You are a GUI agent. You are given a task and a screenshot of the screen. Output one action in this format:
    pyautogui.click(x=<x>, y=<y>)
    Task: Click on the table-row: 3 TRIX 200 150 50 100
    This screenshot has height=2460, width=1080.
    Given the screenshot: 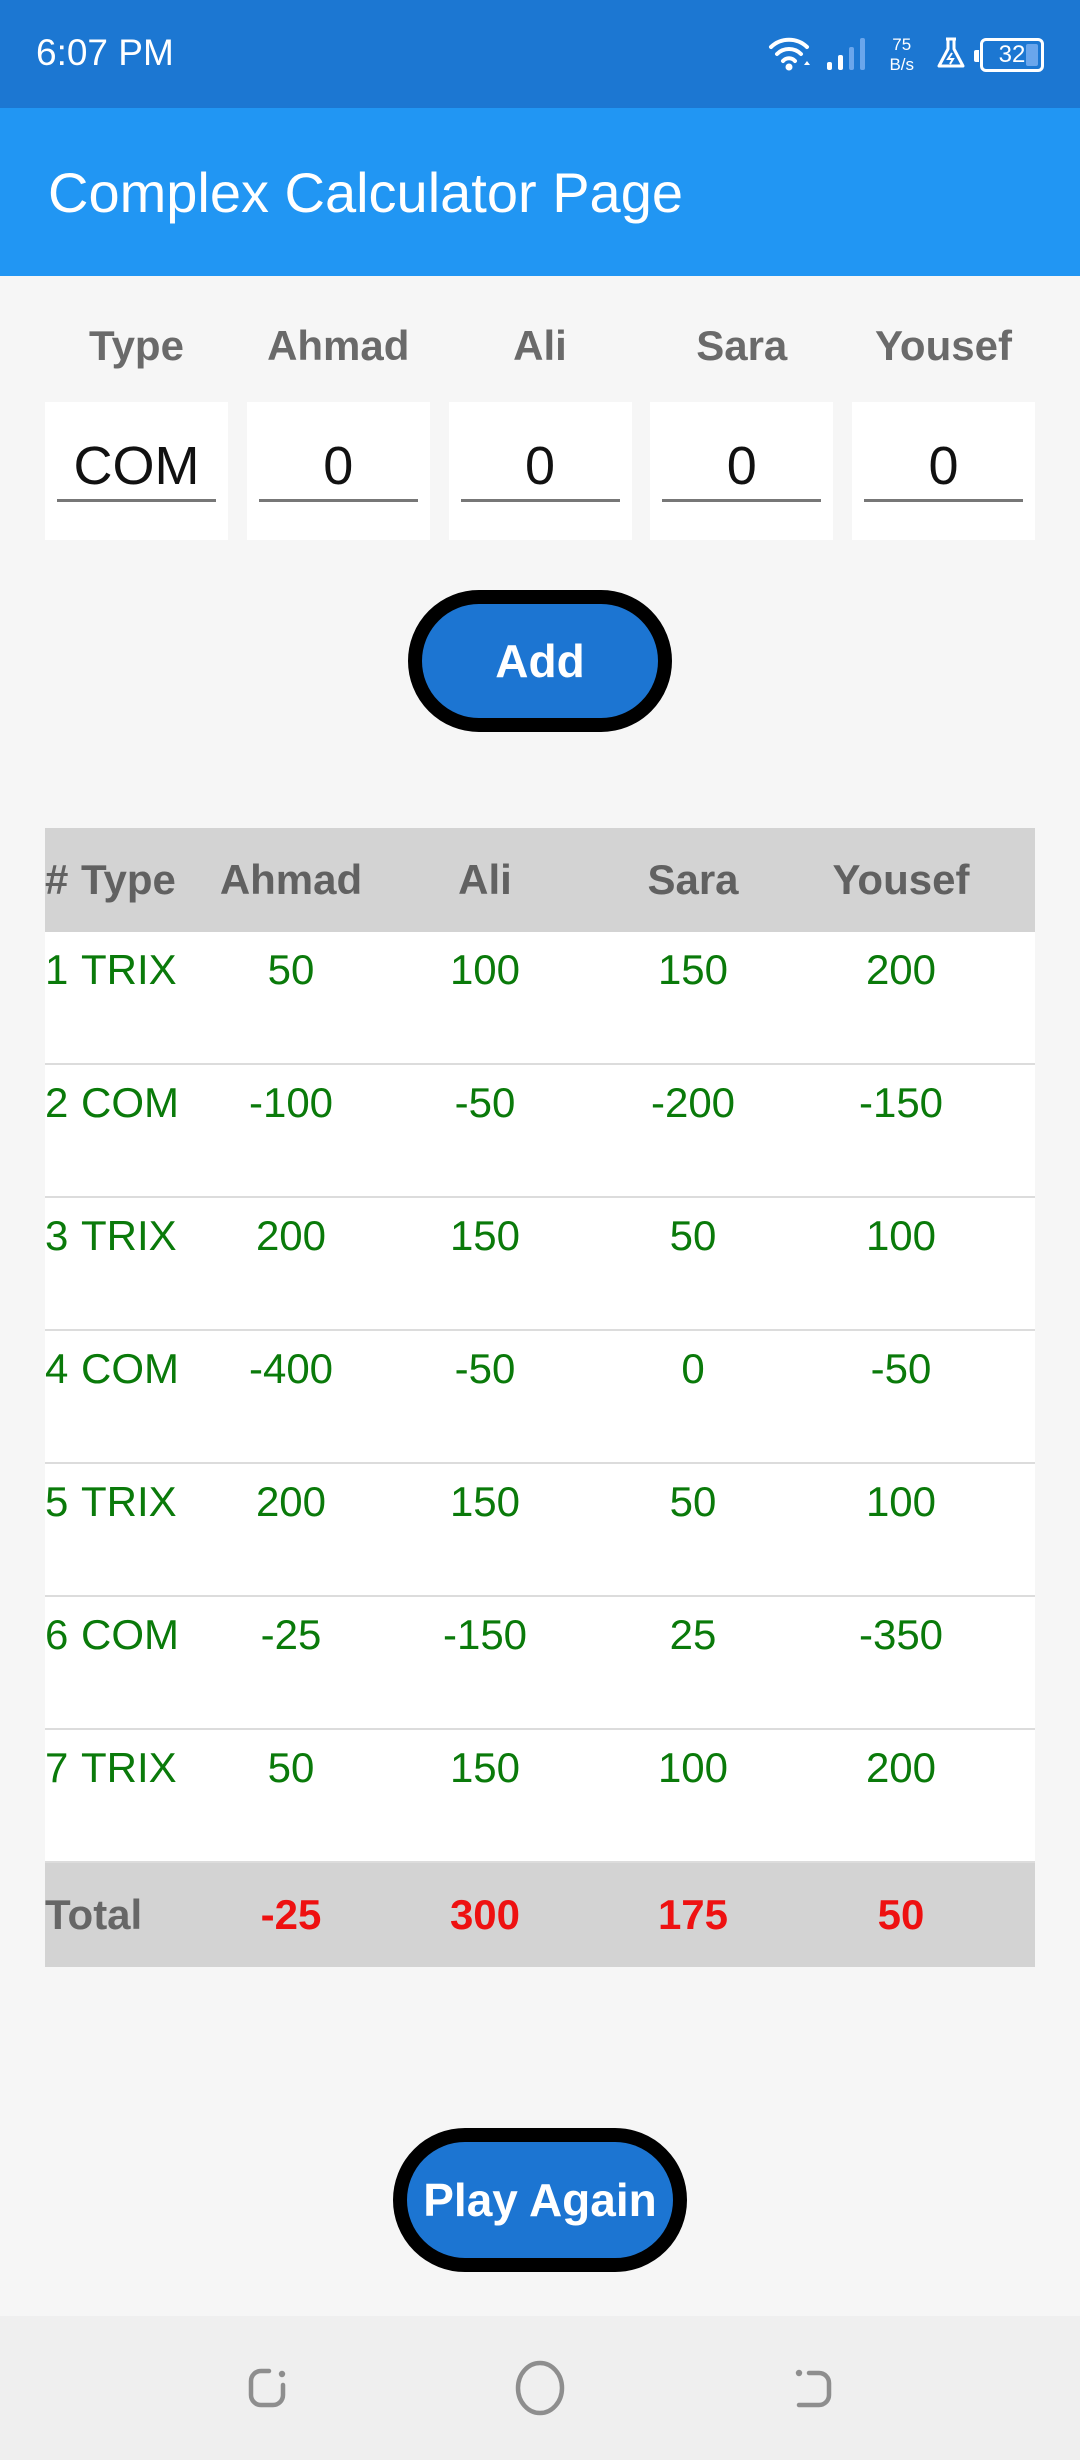 What is the action you would take?
    pyautogui.click(x=540, y=1264)
    